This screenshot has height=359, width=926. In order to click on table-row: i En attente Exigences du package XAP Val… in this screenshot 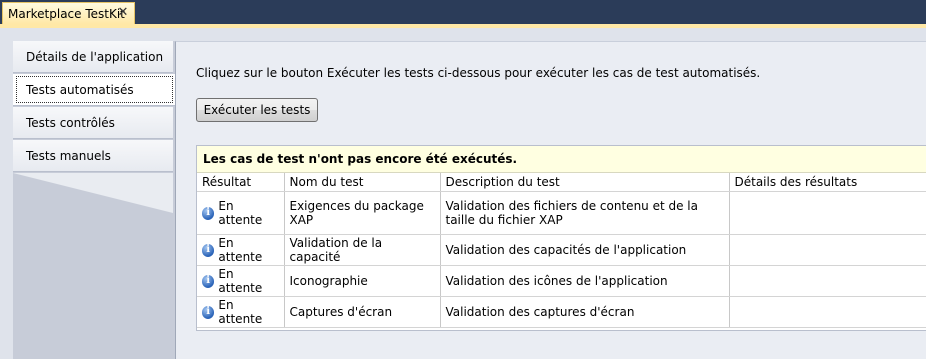, I will do `click(561, 213)`.